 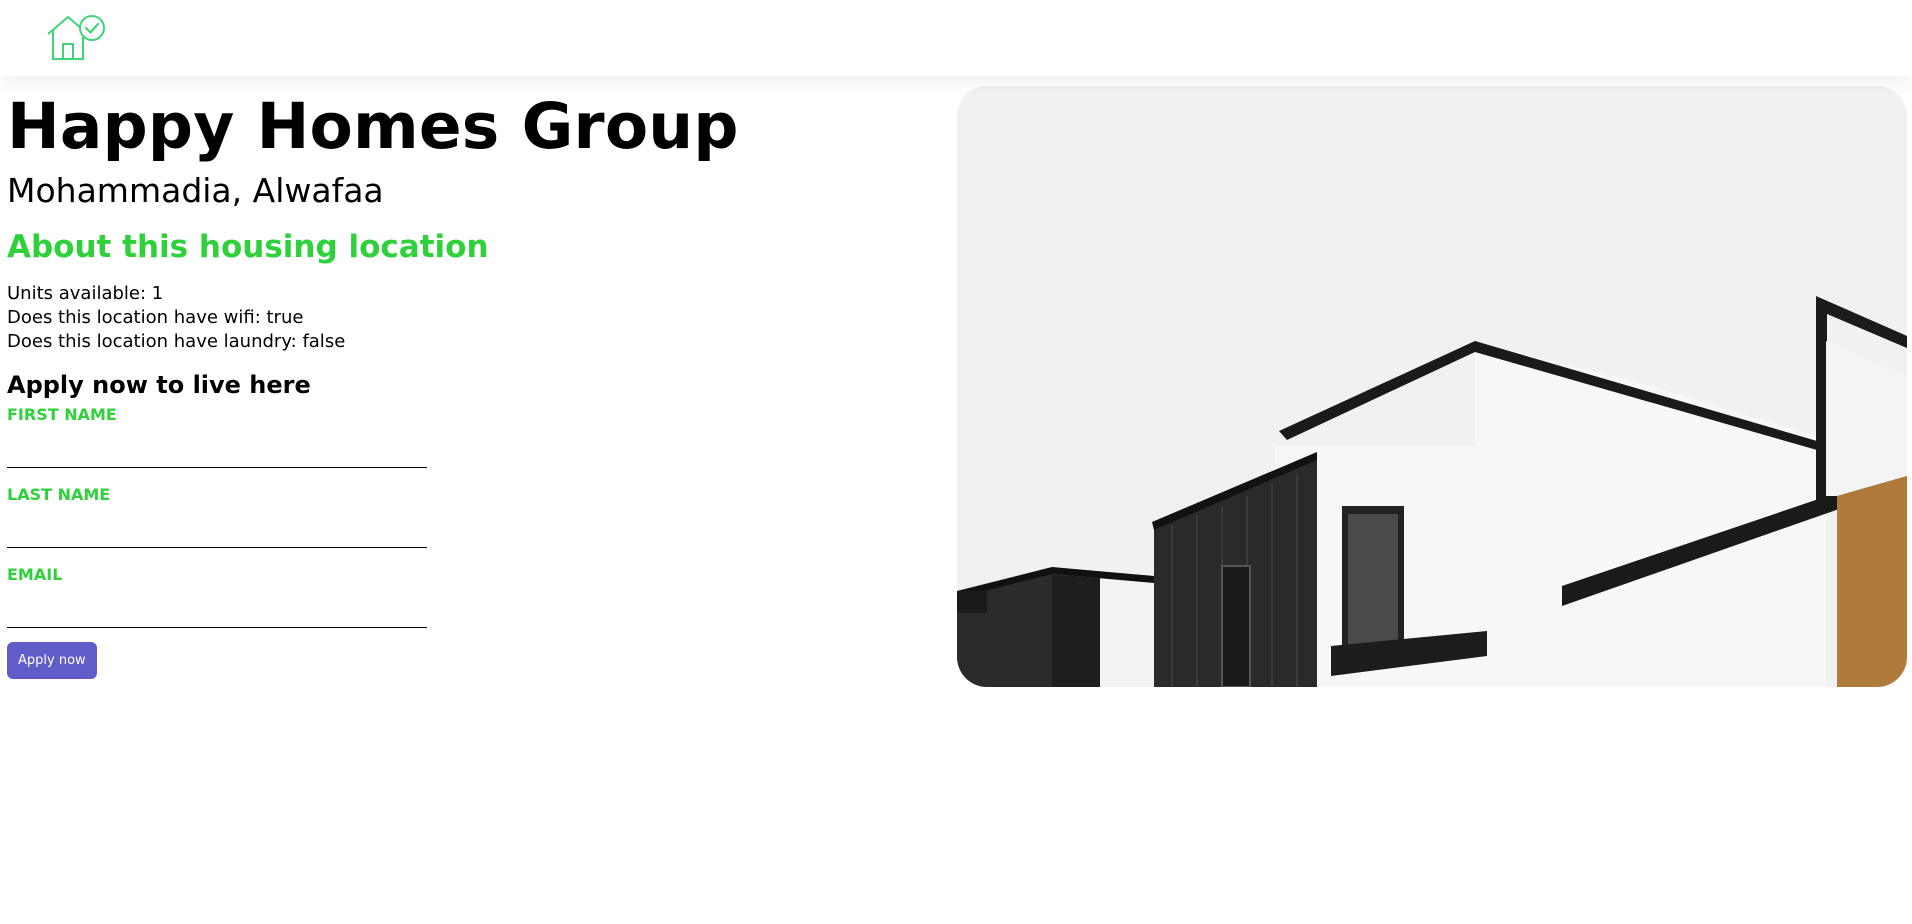 What do you see at coordinates (85, 293) in the screenshot?
I see `feature-units: Units available: 1` at bounding box center [85, 293].